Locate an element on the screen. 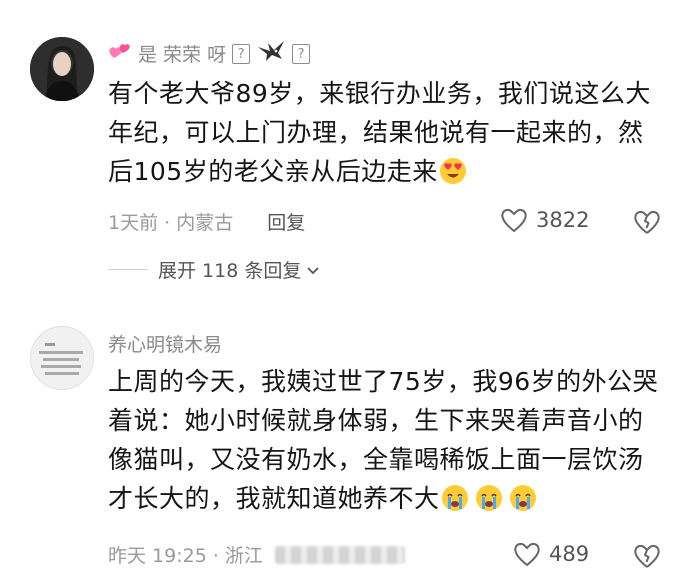 The width and height of the screenshot is (690, 580). like-button: 489 is located at coordinates (551, 554).